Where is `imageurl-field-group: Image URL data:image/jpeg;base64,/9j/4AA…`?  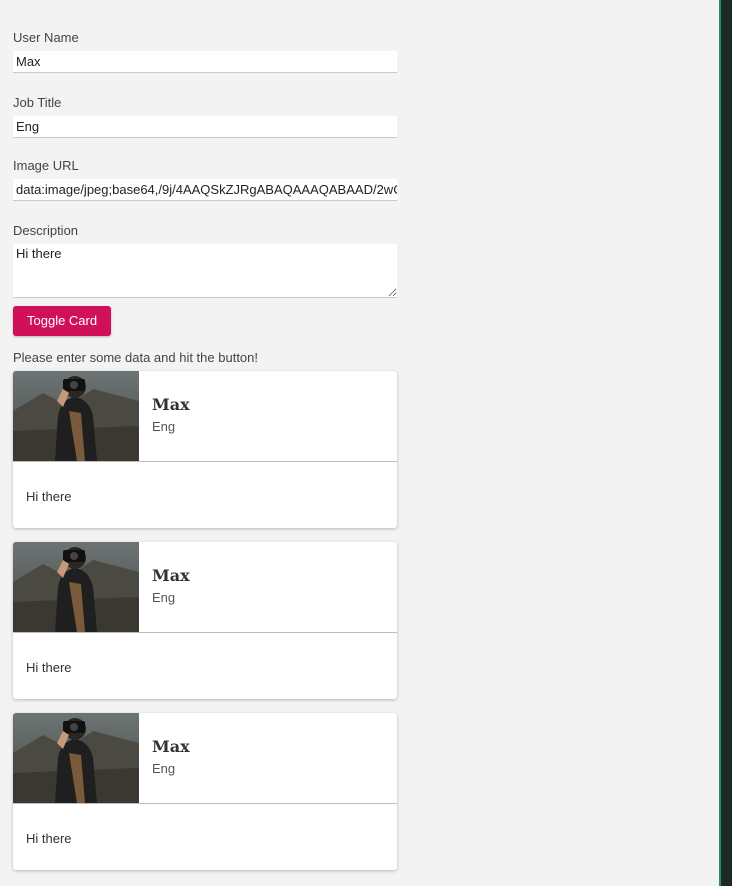 imageurl-field-group: Image URL data:image/jpeg;base64,/9j/4AA… is located at coordinates (205, 179).